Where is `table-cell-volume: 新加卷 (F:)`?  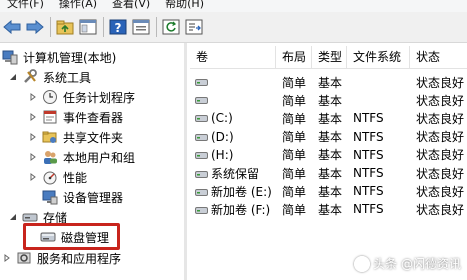 table-cell-volume: 新加卷 (F:) is located at coordinates (233, 209).